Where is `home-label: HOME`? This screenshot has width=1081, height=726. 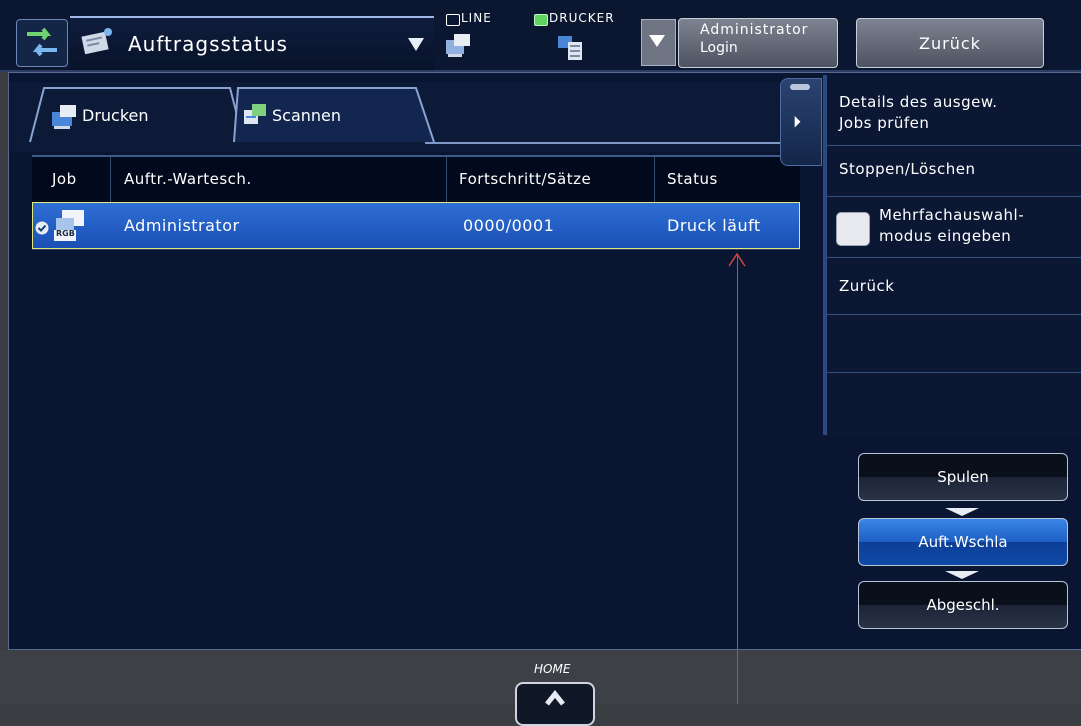 home-label: HOME is located at coordinates (552, 669).